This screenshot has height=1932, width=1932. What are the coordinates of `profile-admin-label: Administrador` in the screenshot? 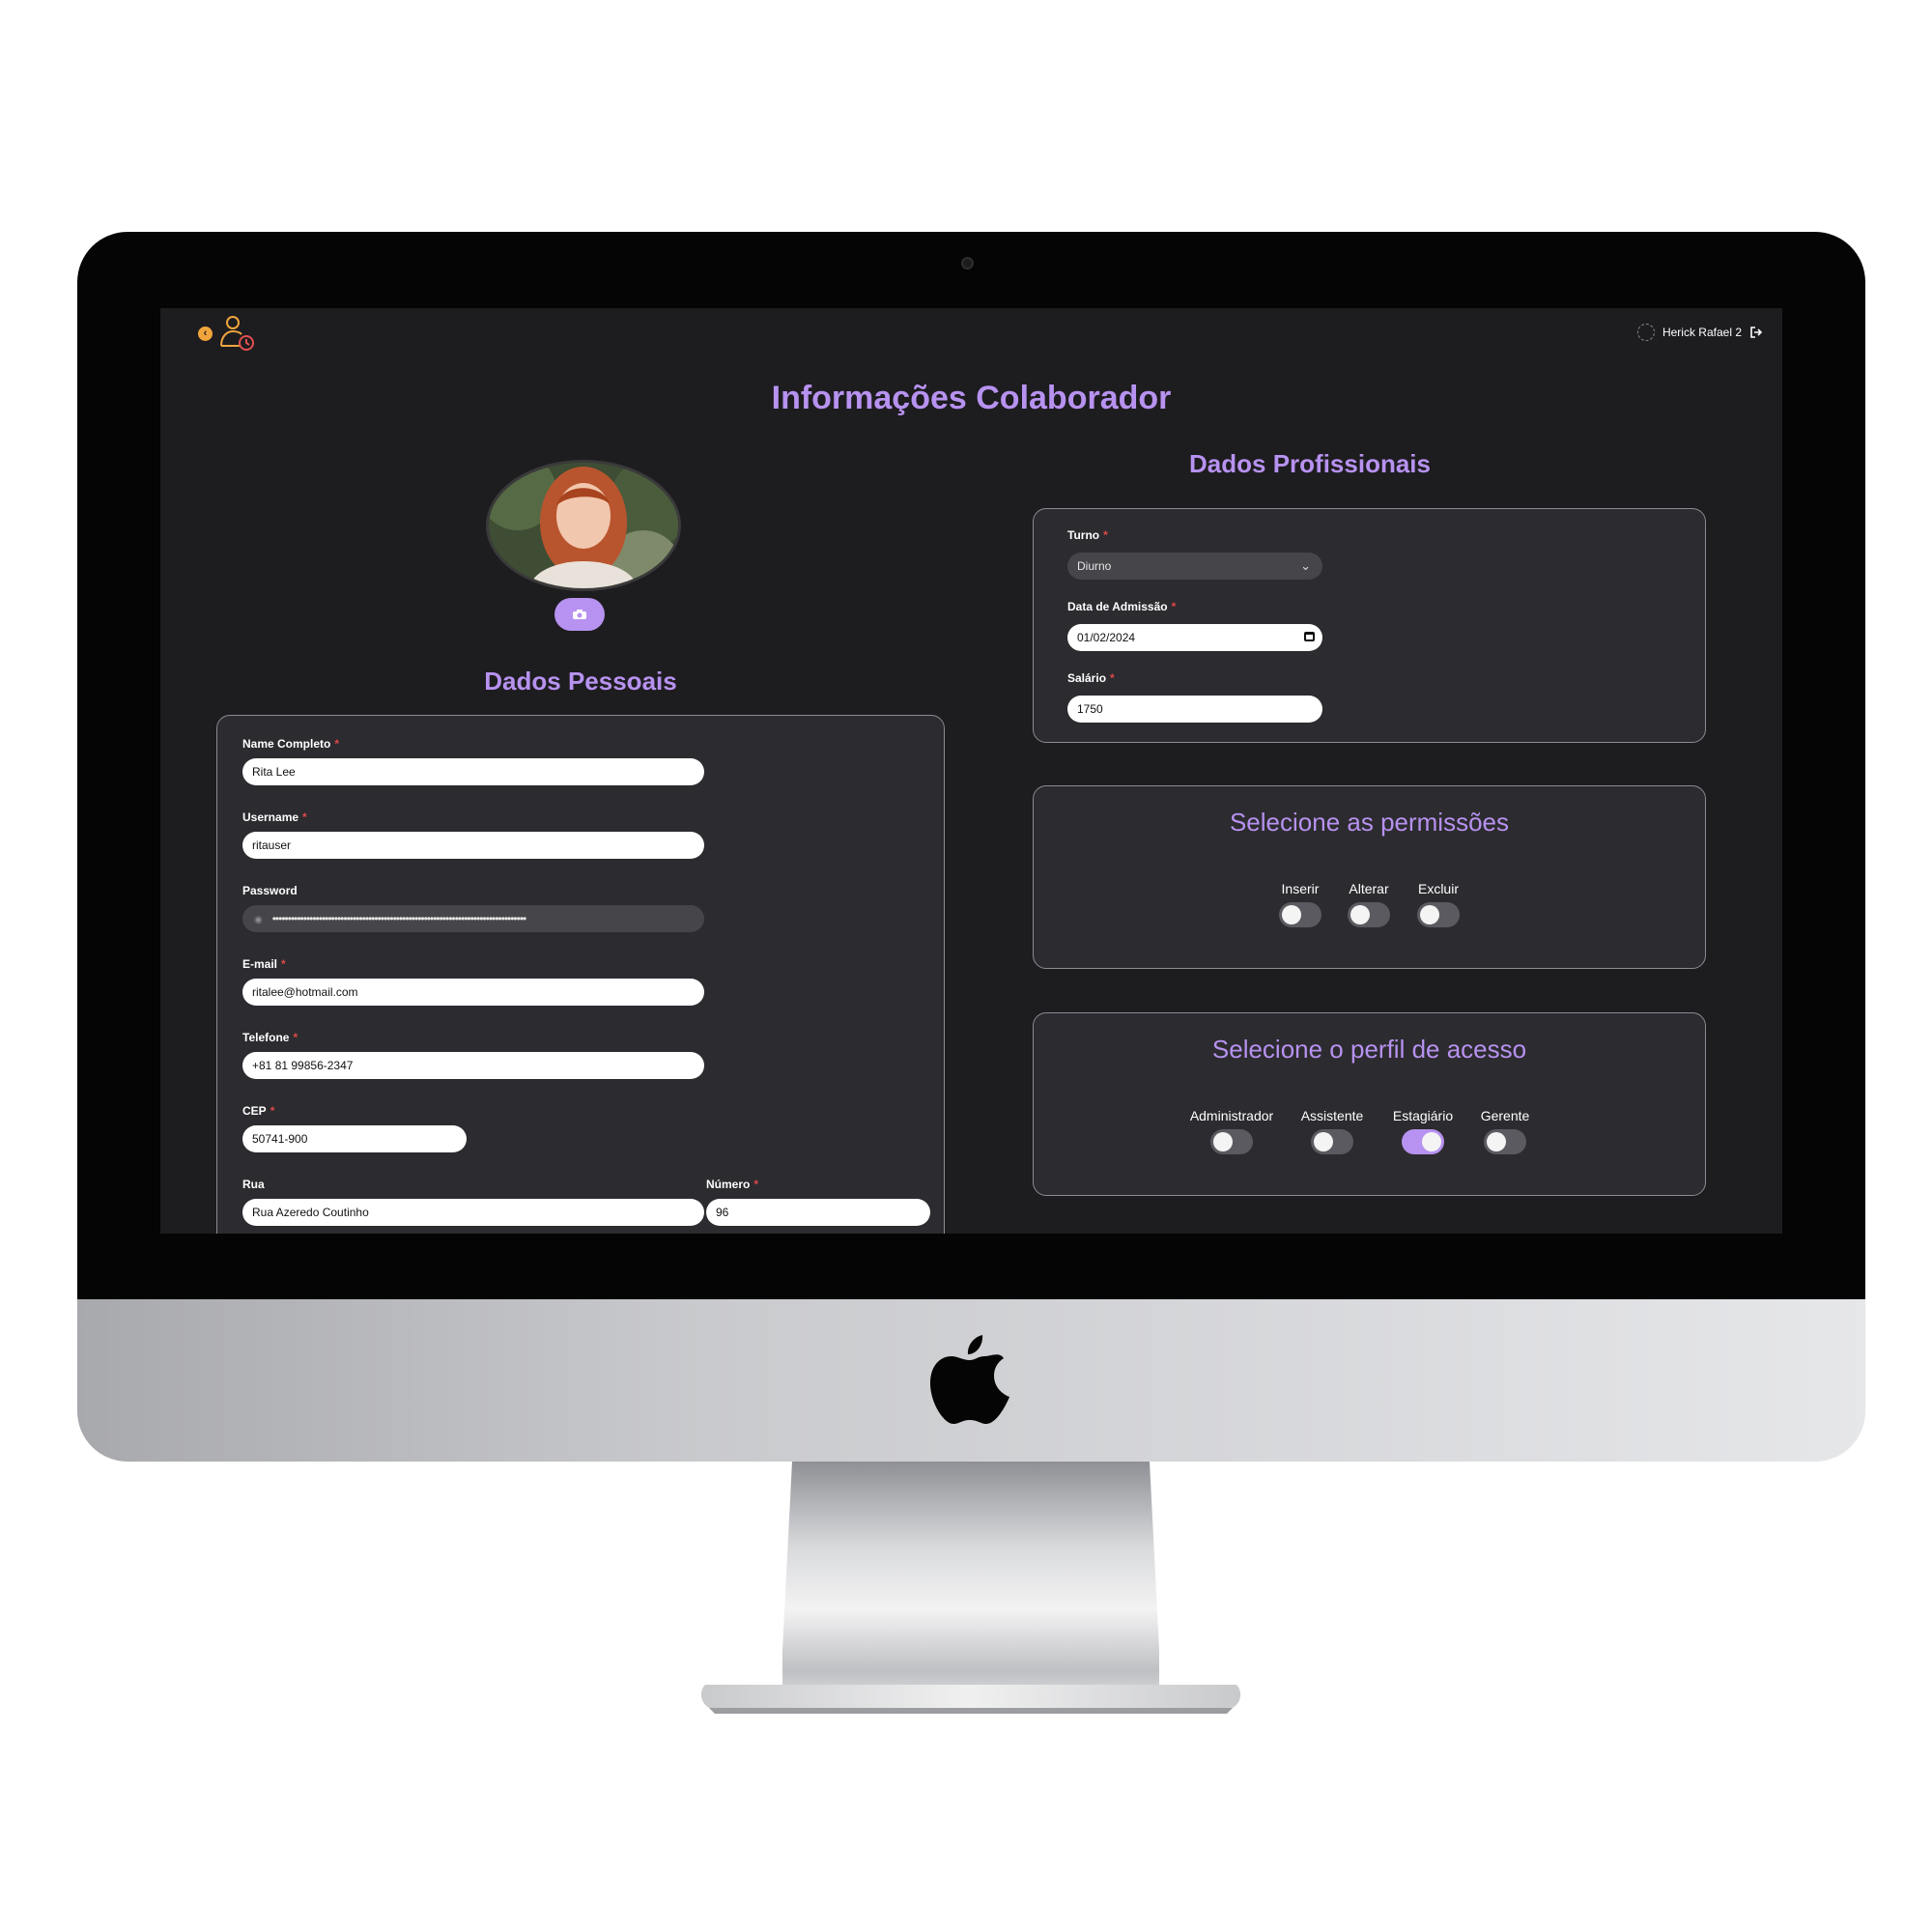 It's located at (1231, 1115).